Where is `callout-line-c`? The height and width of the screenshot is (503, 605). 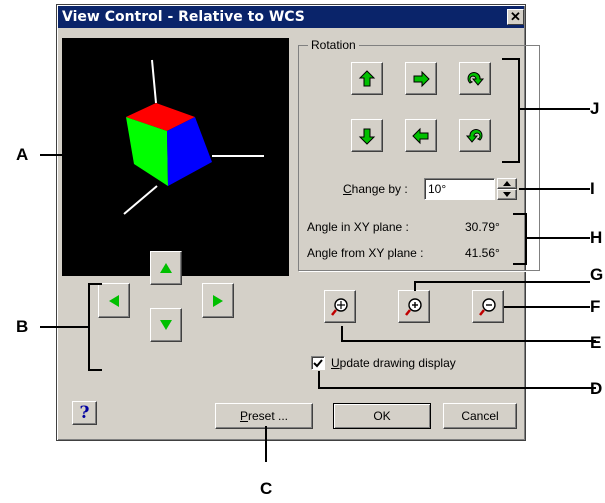
callout-line-c is located at coordinates (266, 444).